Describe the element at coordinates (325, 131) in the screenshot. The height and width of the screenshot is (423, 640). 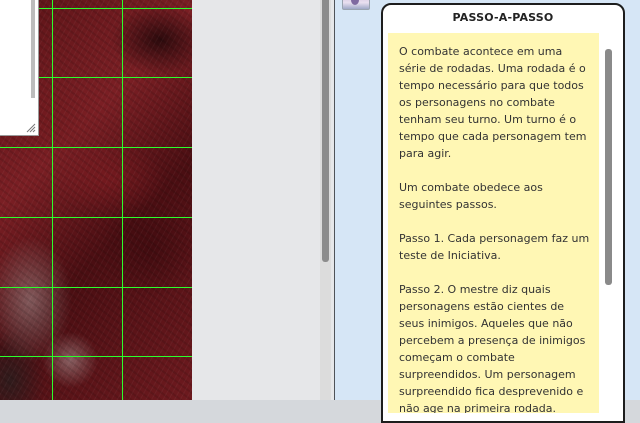
I see `middle-scrollbar-thumb` at that location.